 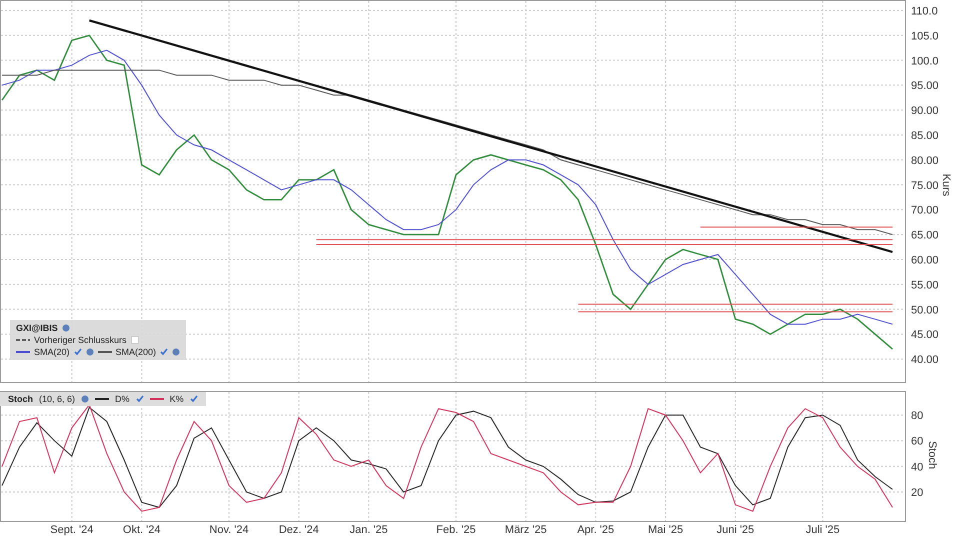 What do you see at coordinates (925, 111) in the screenshot?
I see `axis-tick-label: 90.00` at bounding box center [925, 111].